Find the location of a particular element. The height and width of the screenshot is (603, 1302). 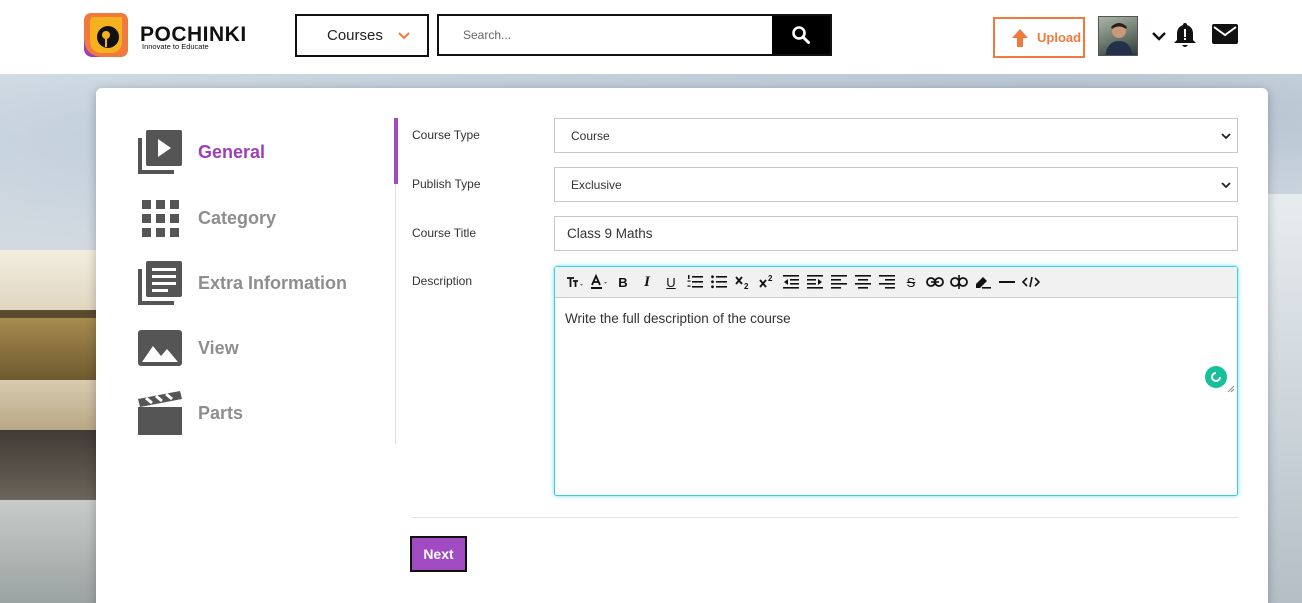

next-button: Next is located at coordinates (438, 554).